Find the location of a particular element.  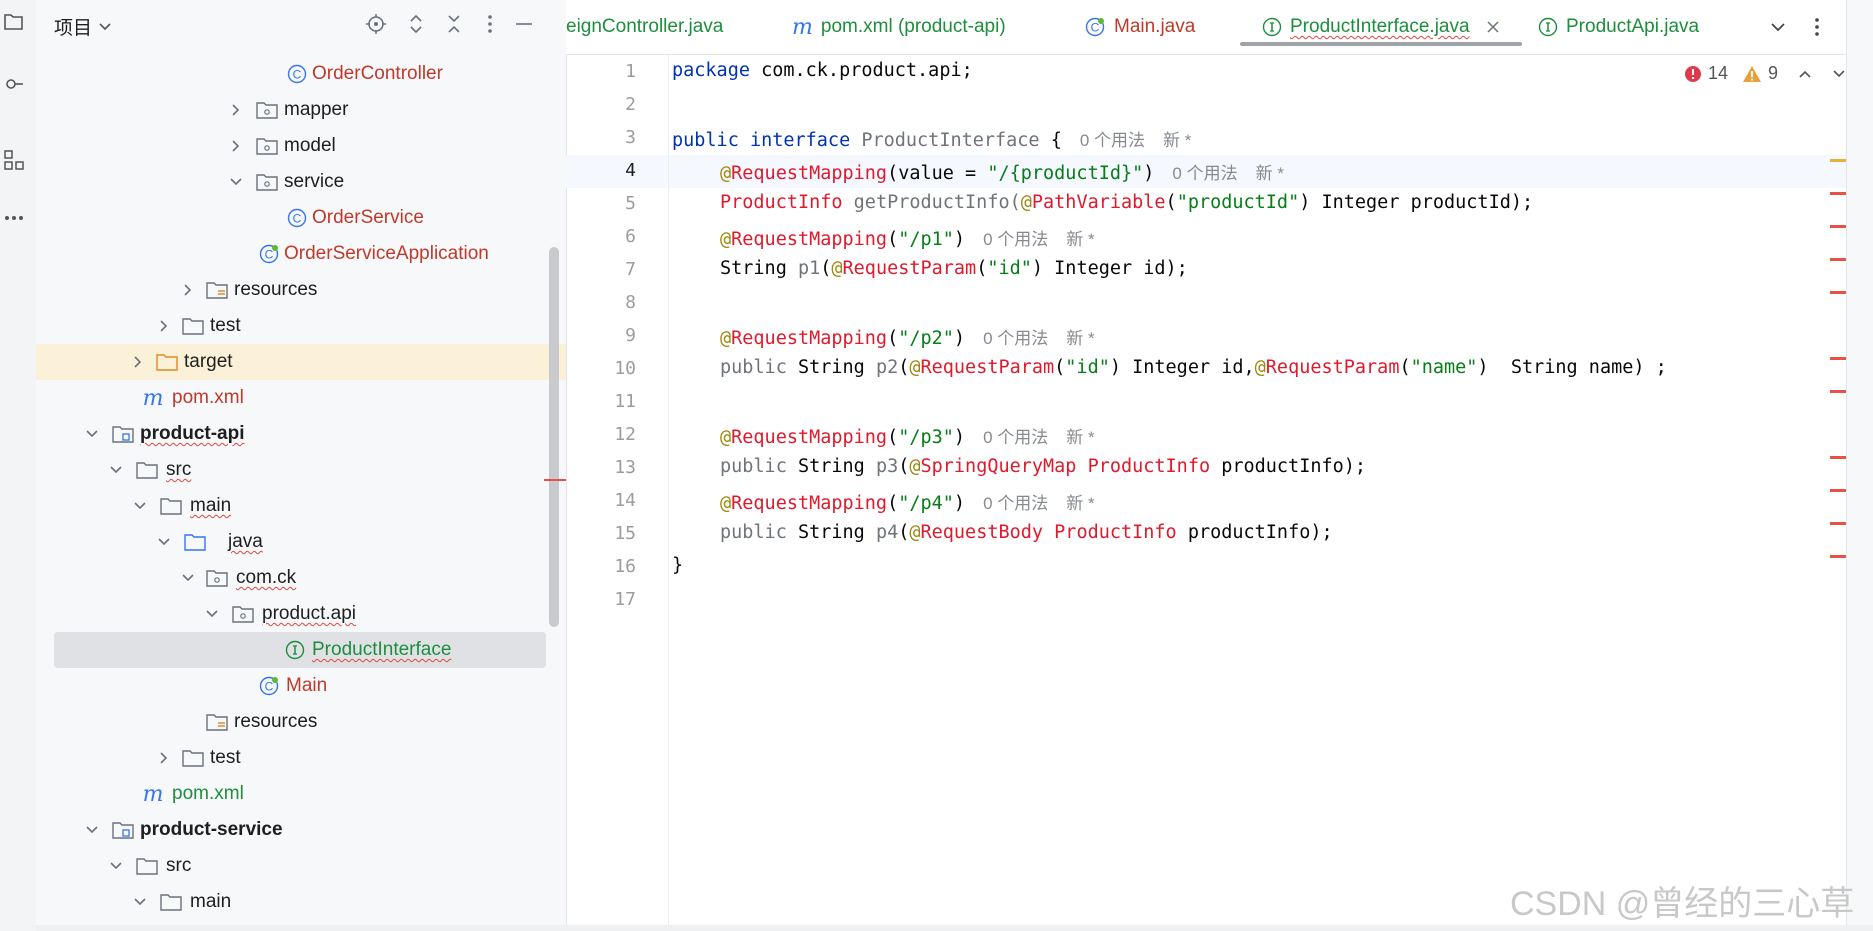

tree-item-label: model is located at coordinates (310, 145).